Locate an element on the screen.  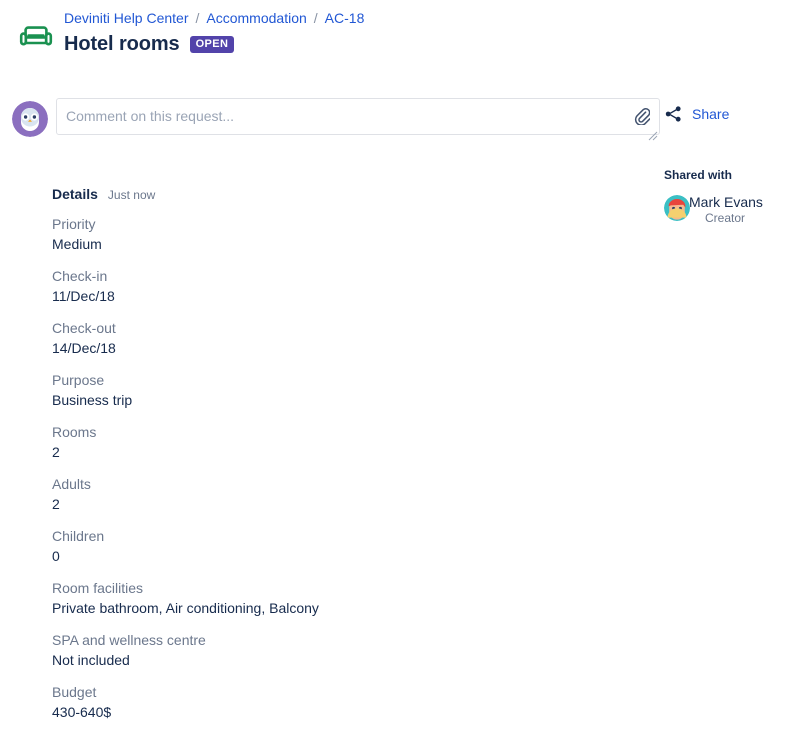
field-check-out: Check-out 14/Dec/18 is located at coordinates (262, 338).